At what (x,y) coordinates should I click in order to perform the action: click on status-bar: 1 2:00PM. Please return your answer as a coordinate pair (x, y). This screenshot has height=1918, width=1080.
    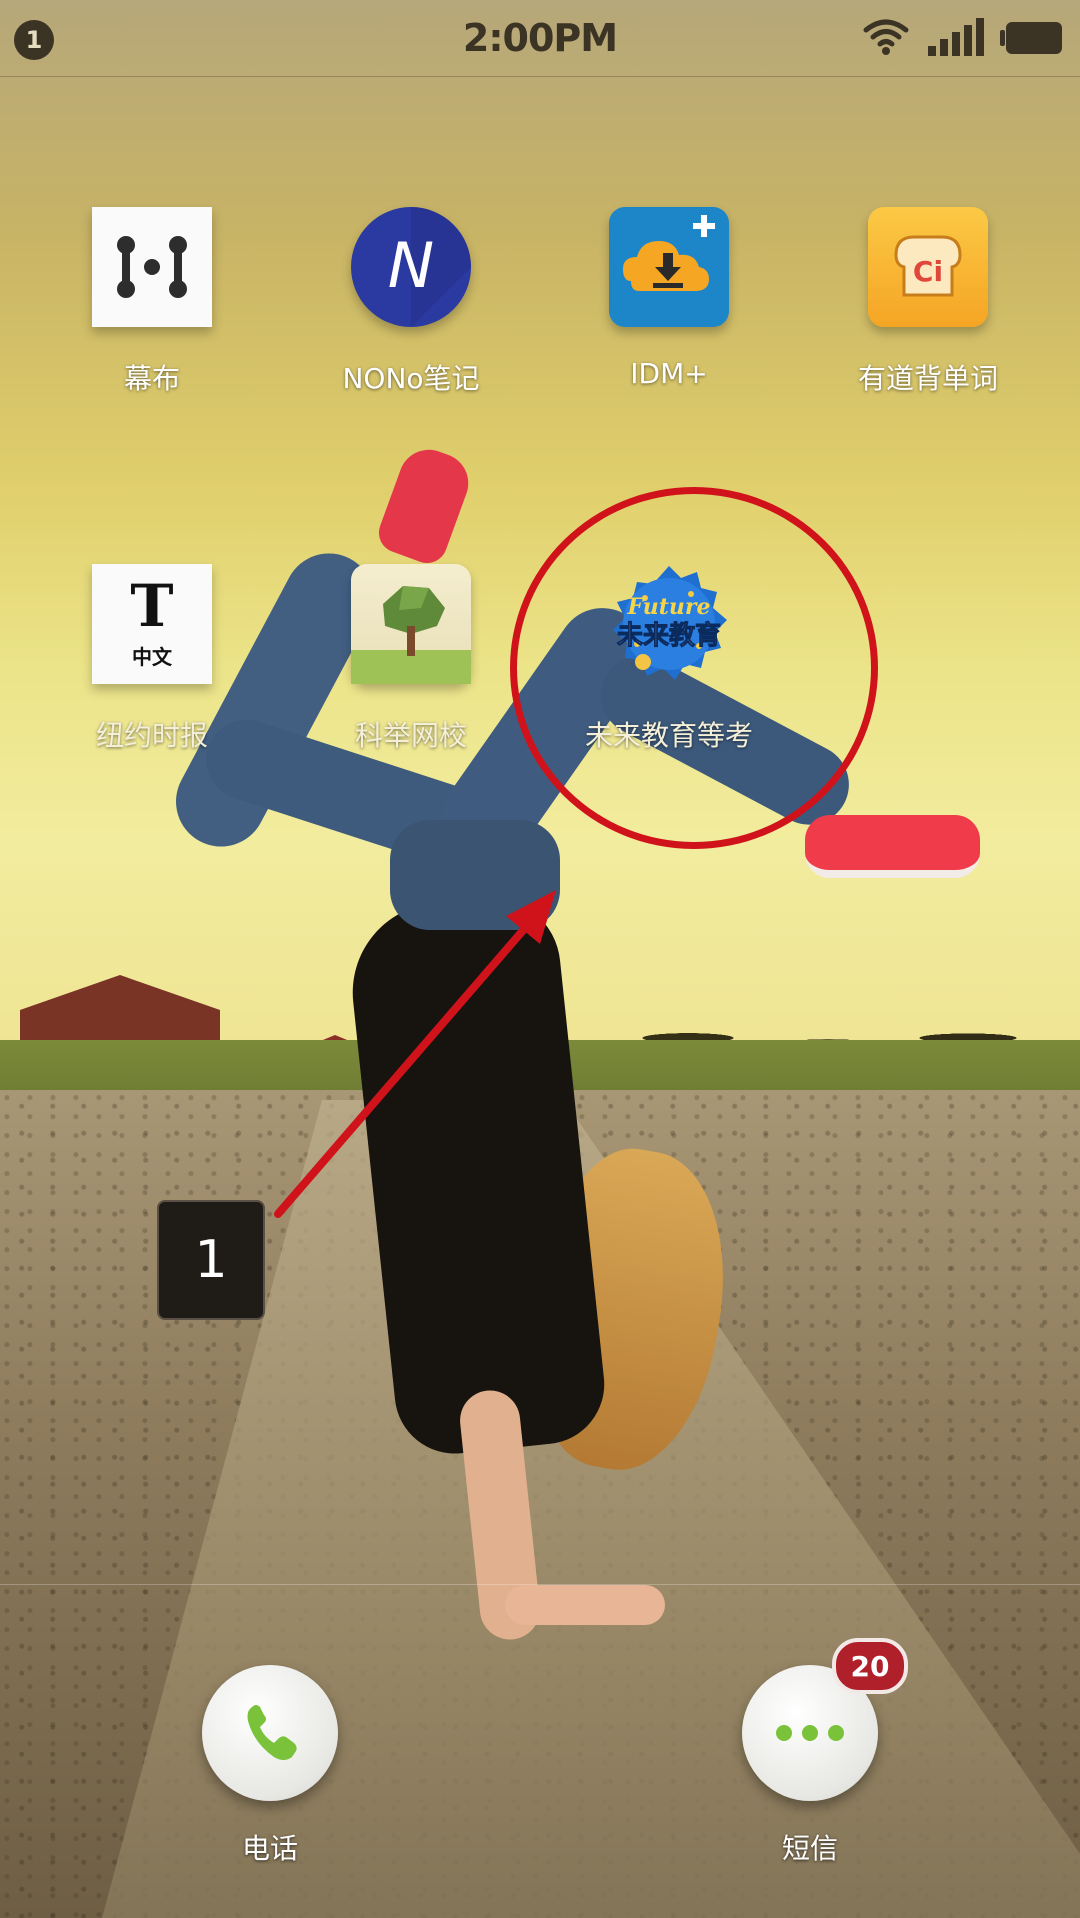
    Looking at the image, I should click on (540, 38).